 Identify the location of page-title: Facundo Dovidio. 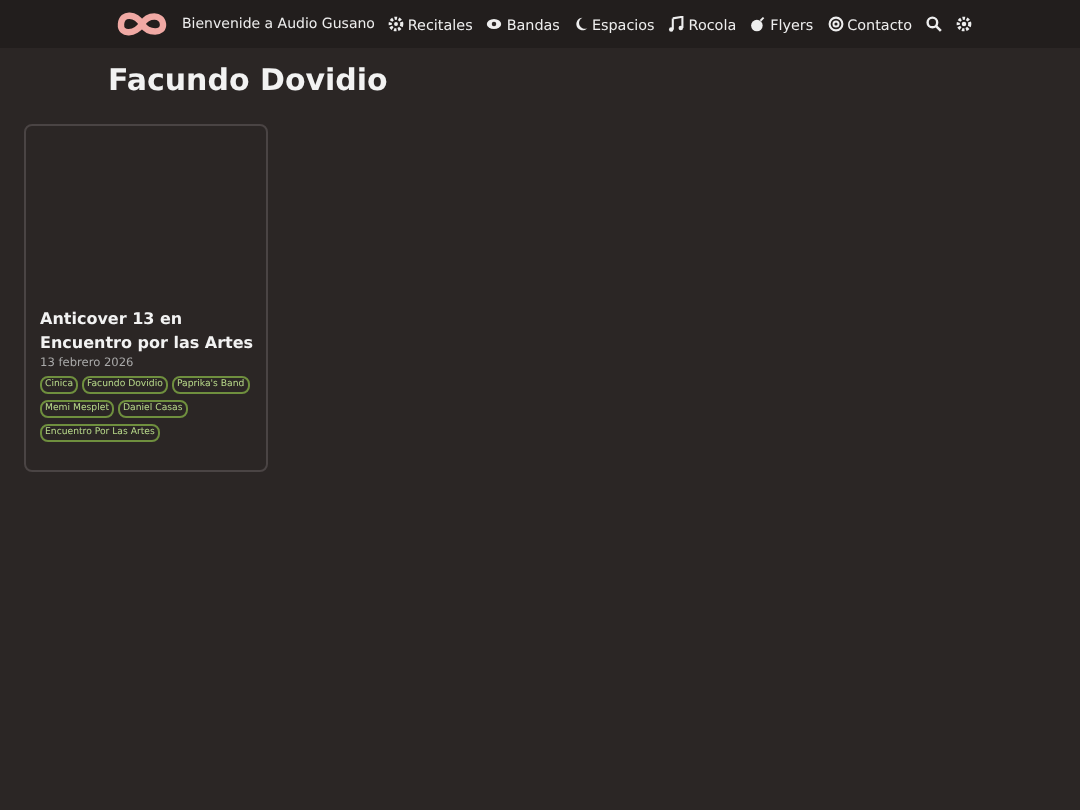
(248, 81).